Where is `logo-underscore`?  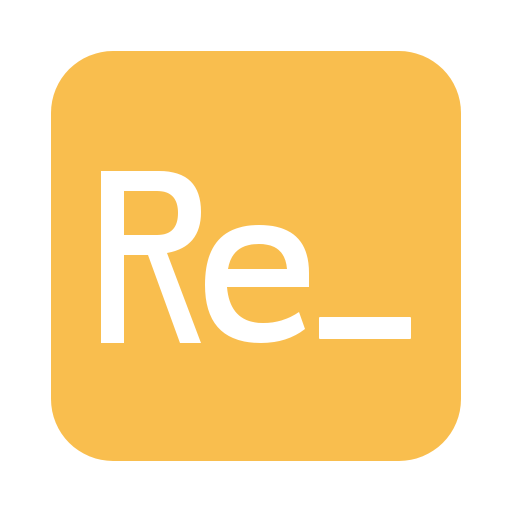 logo-underscore is located at coordinates (365, 328).